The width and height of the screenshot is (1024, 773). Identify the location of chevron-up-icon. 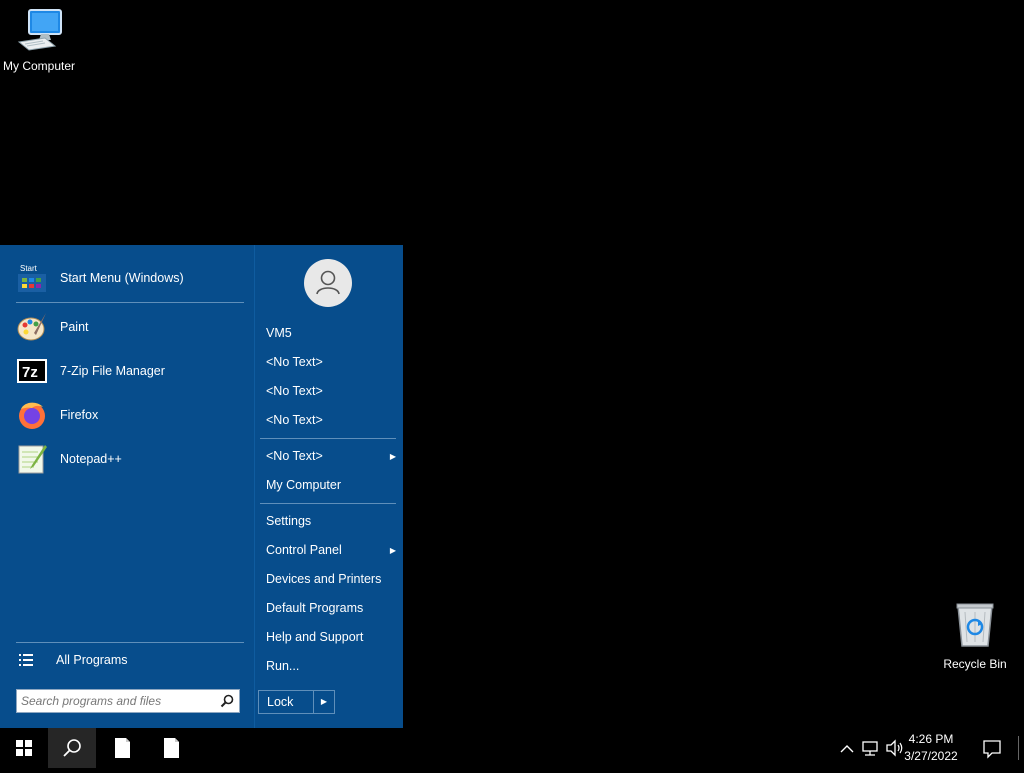
(847, 748).